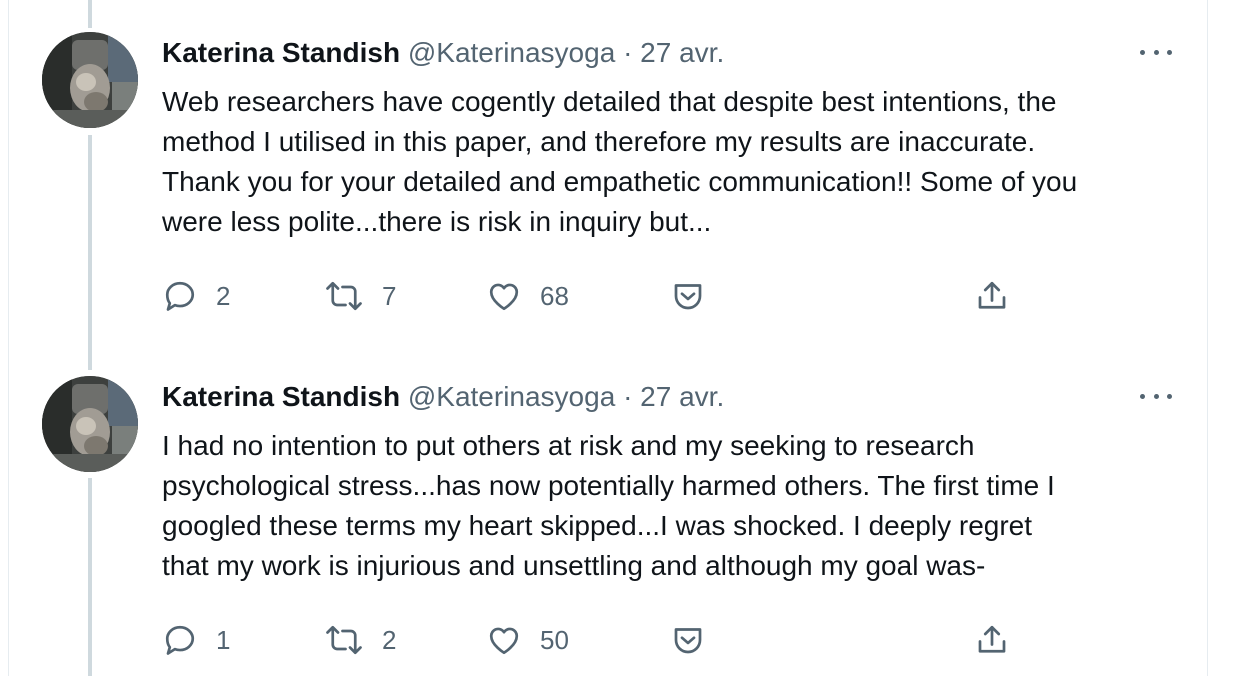 This screenshot has height=688, width=1236. What do you see at coordinates (223, 639) in the screenshot?
I see `reply-count: 1` at bounding box center [223, 639].